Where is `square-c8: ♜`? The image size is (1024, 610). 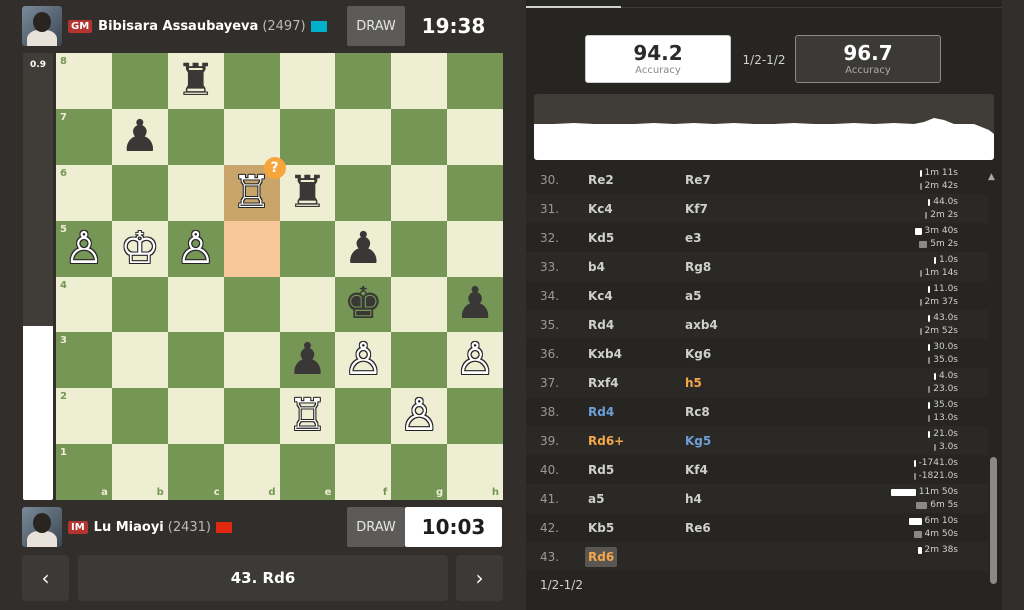 square-c8: ♜ is located at coordinates (195, 81).